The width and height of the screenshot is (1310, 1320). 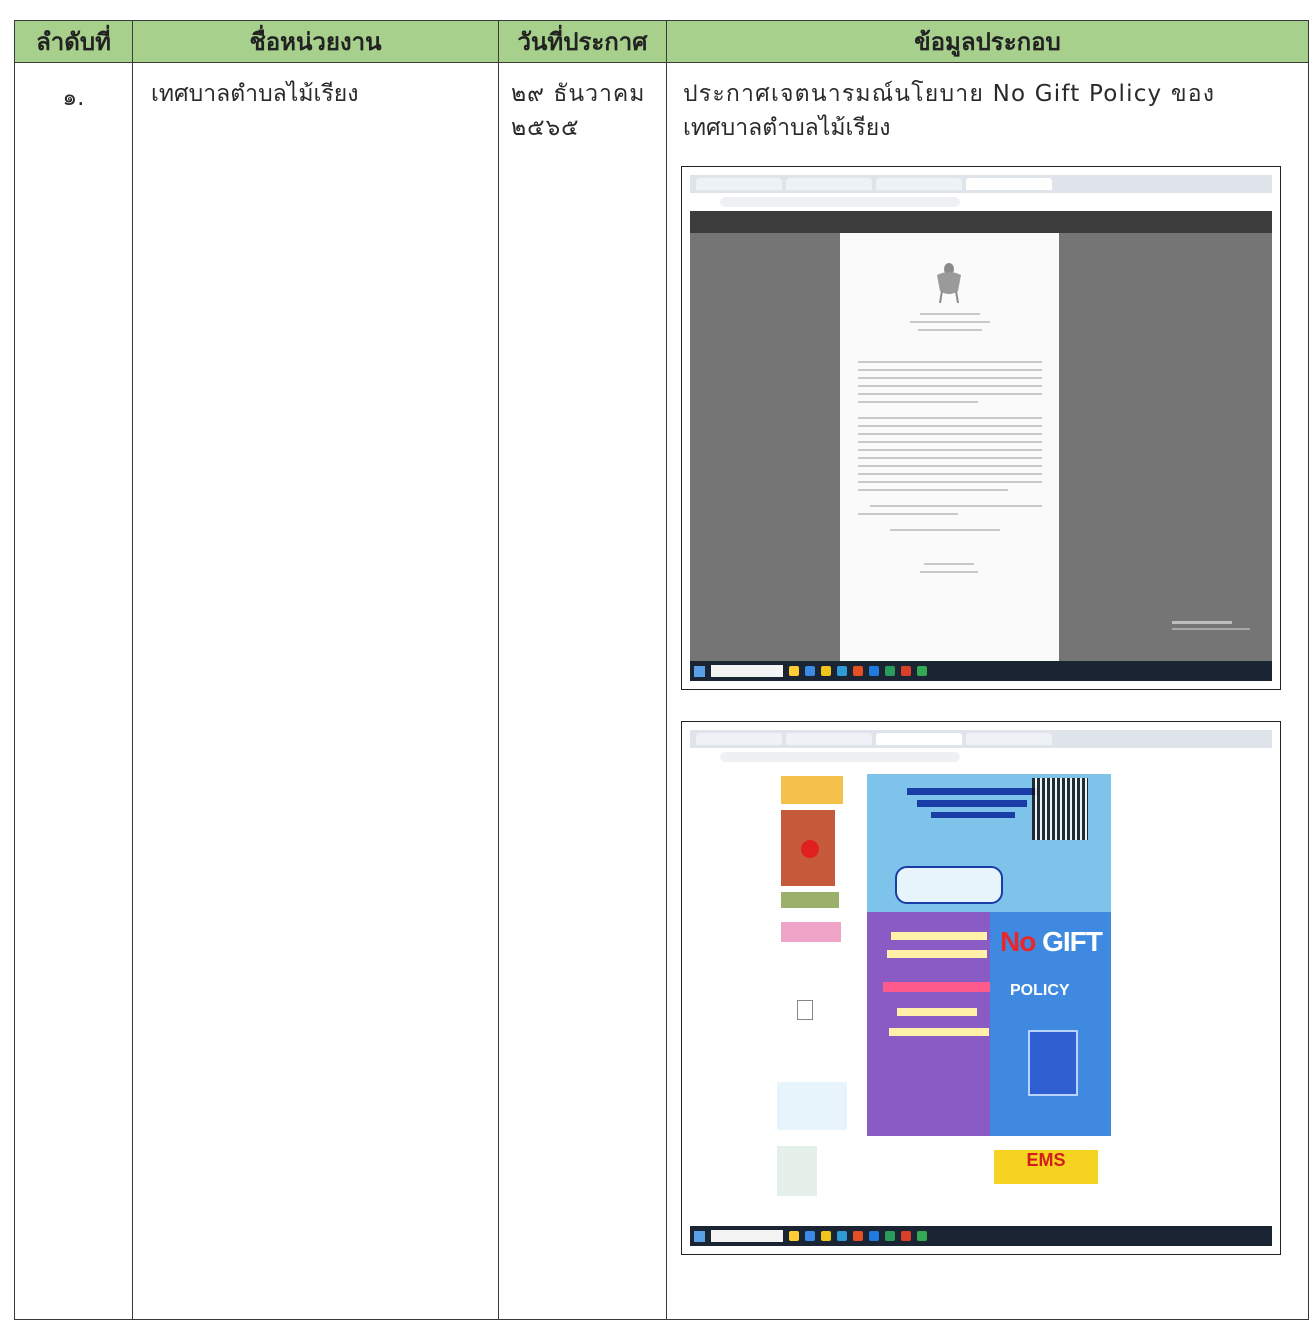 I want to click on row-date-year: ๒๕๖๕, so click(x=545, y=128).